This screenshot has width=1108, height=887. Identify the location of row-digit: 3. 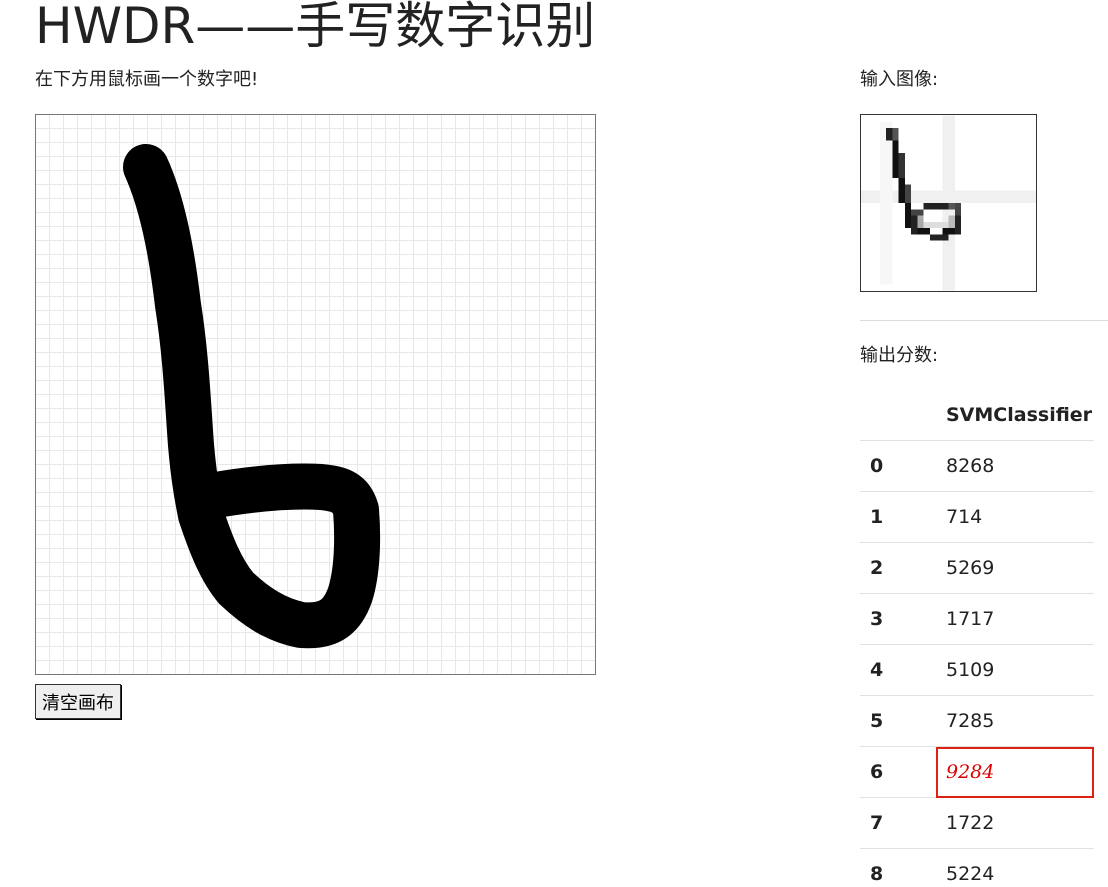
(898, 619).